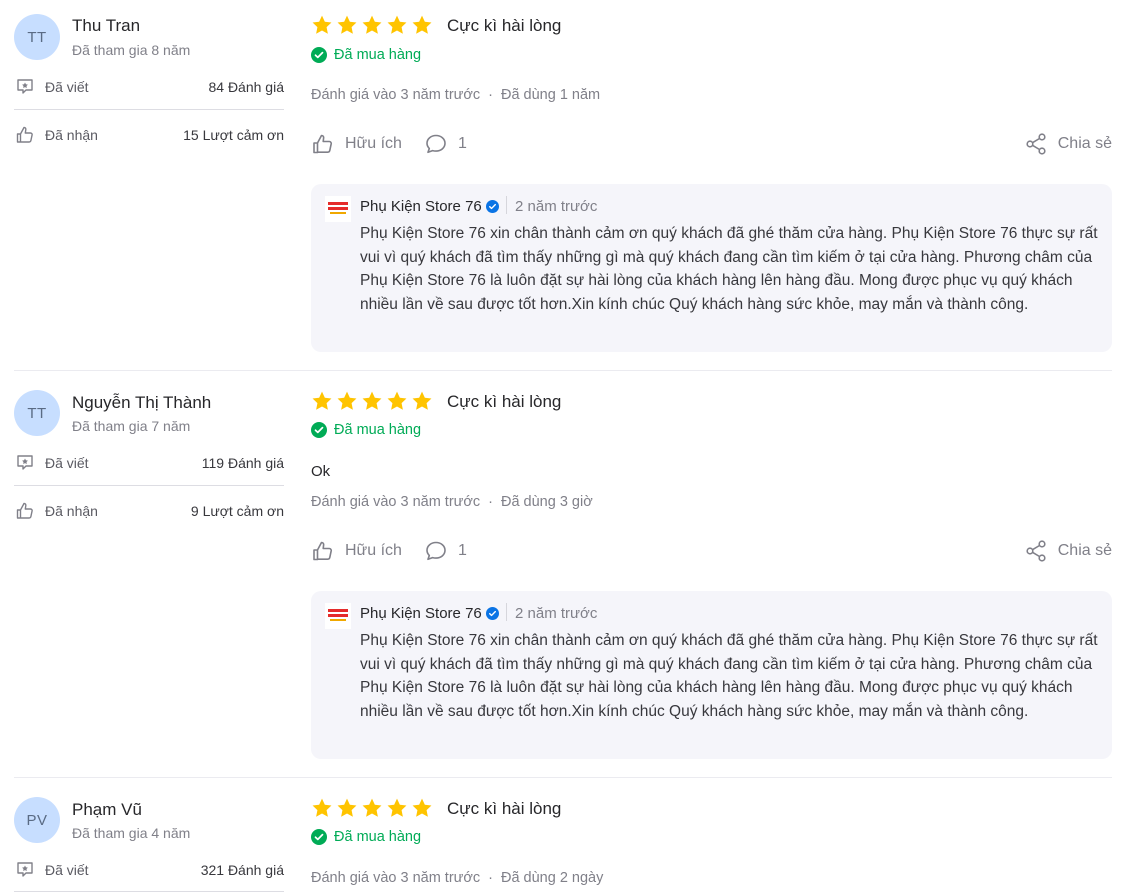 Image resolution: width=1134 pixels, height=894 pixels. What do you see at coordinates (233, 135) in the screenshot?
I see `stat-received-value: 15 Lượt cảm ơn` at bounding box center [233, 135].